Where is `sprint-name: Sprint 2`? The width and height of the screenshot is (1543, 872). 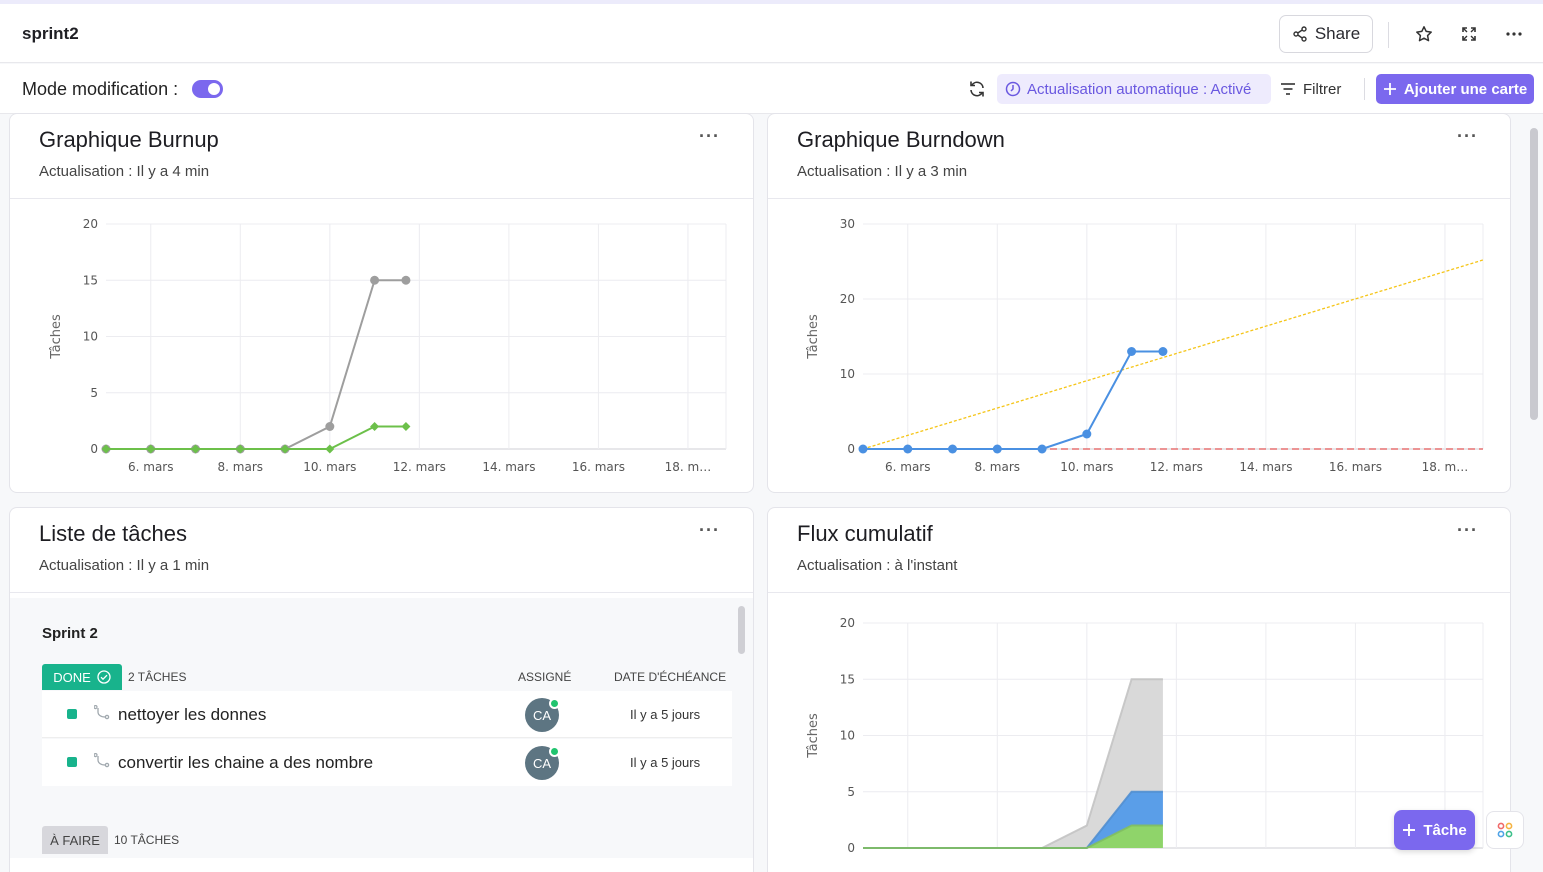
sprint-name: Sprint 2 is located at coordinates (70, 633).